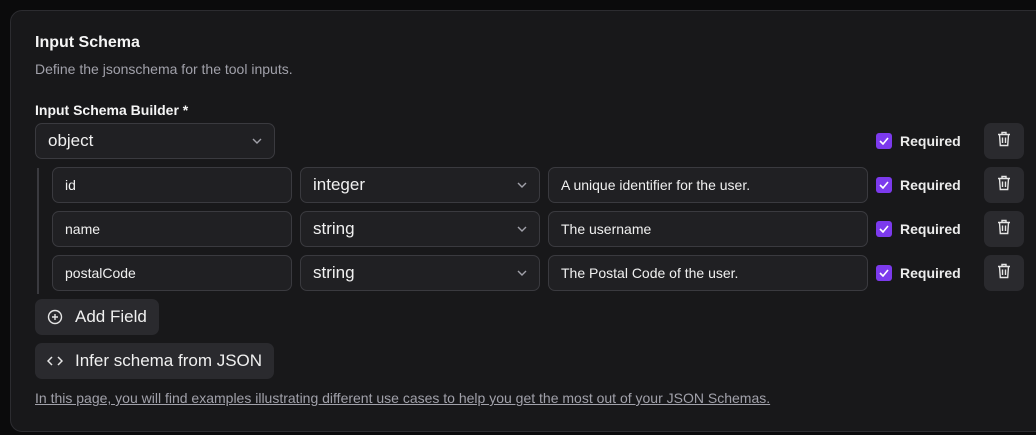 The width and height of the screenshot is (1036, 435). Describe the element at coordinates (87, 42) in the screenshot. I see `section-title: Input Schema` at that location.